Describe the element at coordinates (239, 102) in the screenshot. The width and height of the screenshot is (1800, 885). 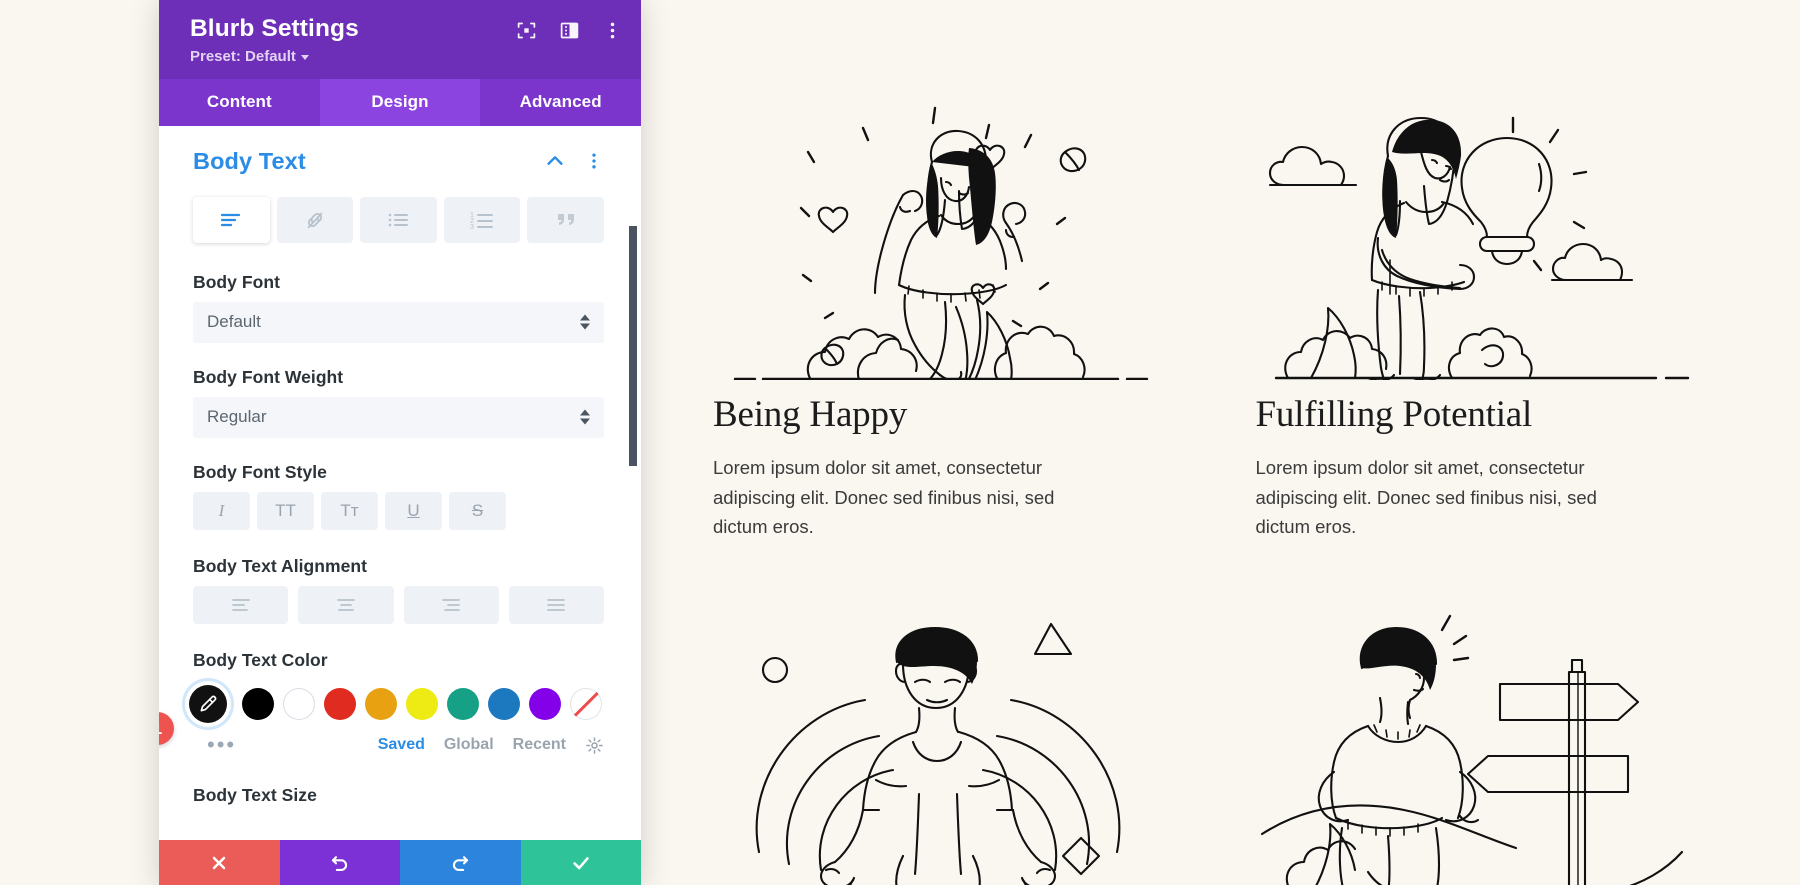
I see `tab-content: Content` at that location.